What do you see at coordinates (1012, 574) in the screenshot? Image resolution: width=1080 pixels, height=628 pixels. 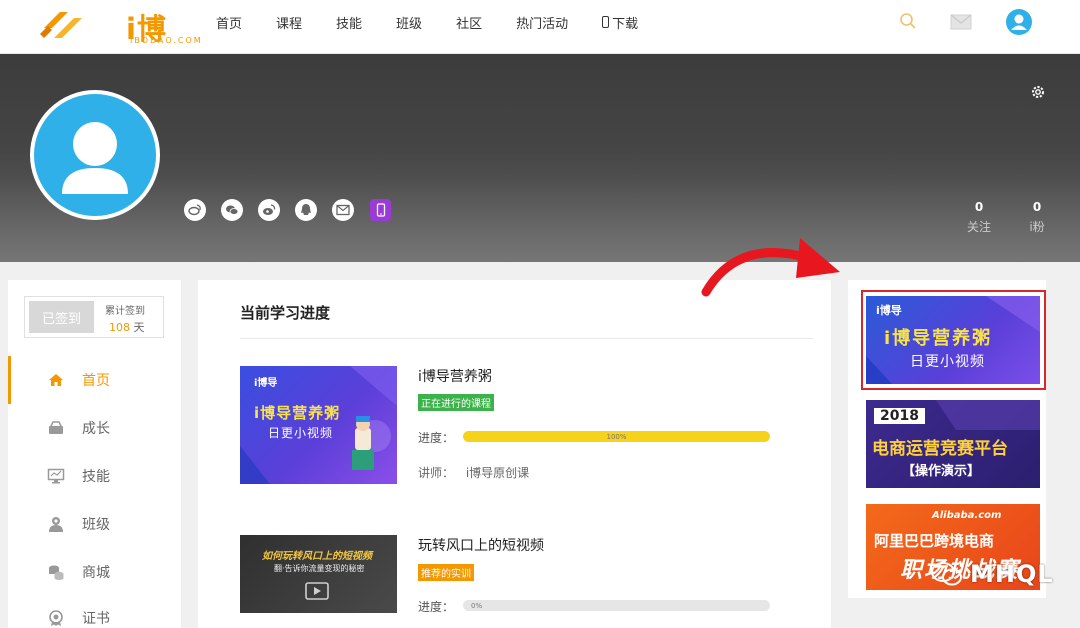 I see `watermark-text: MHQL` at bounding box center [1012, 574].